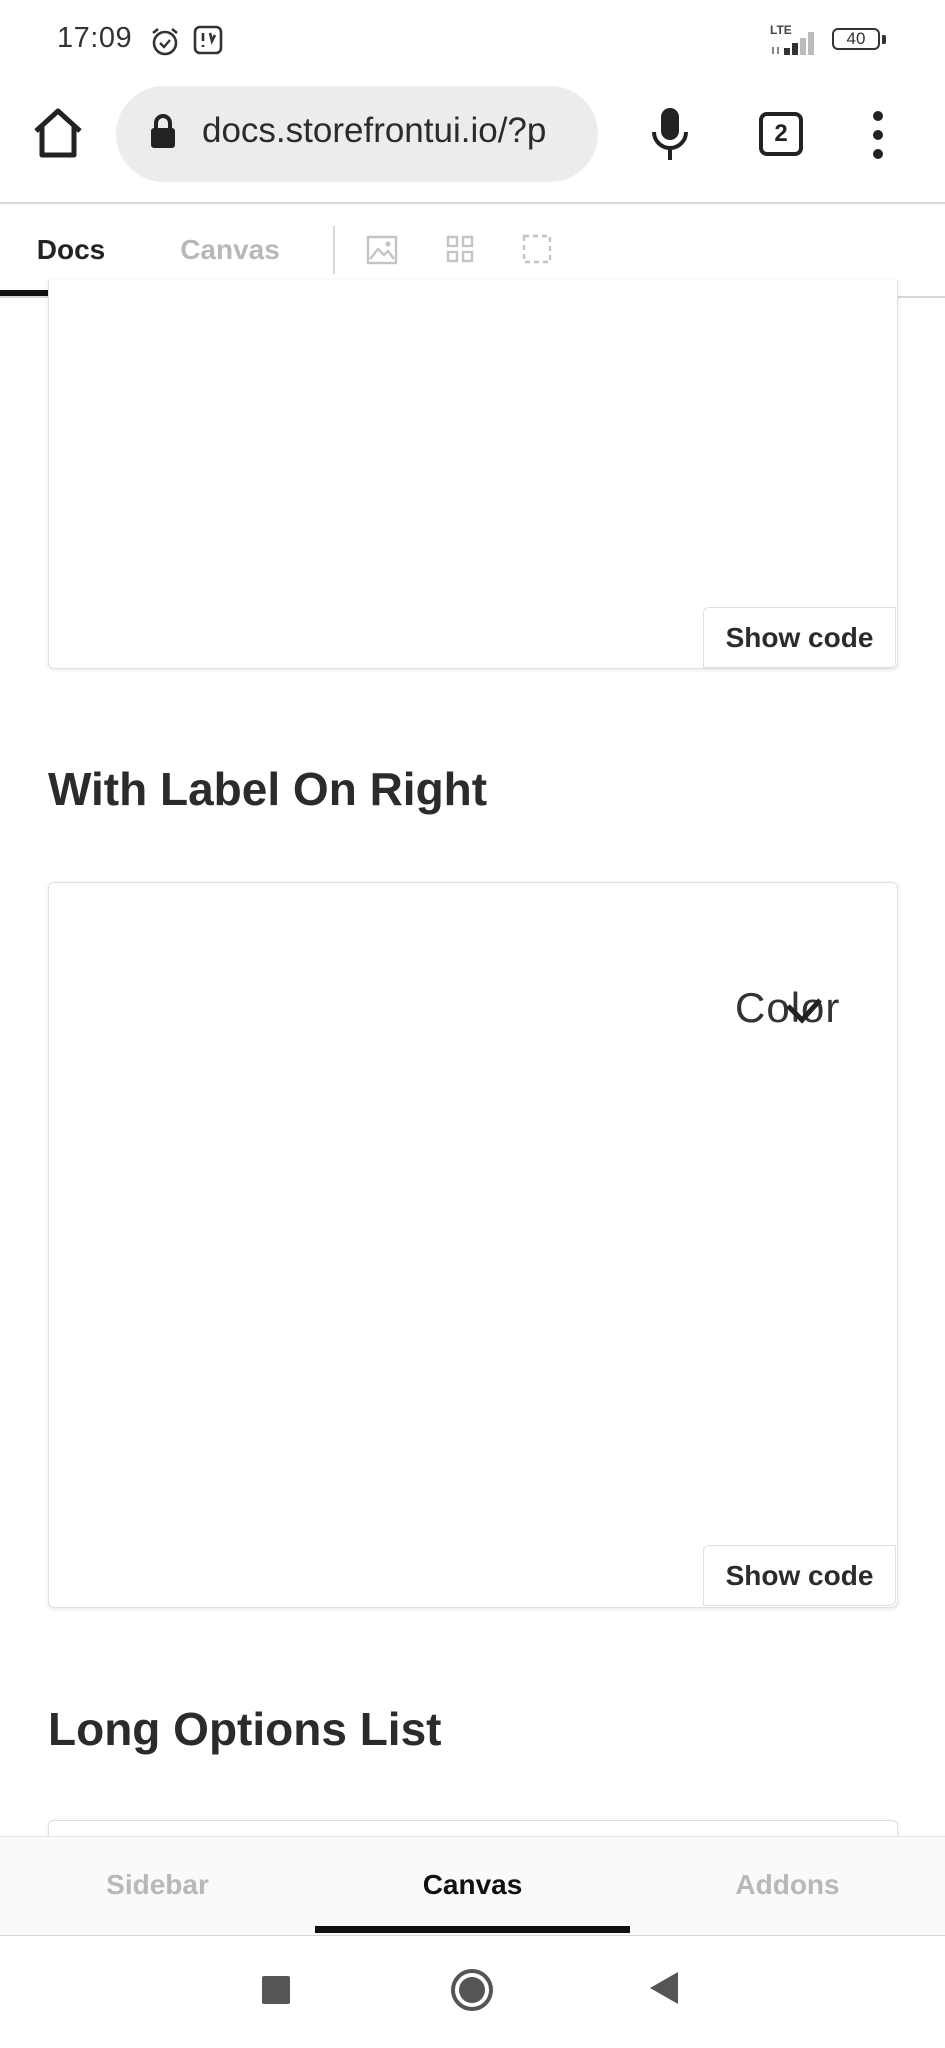  Describe the element at coordinates (165, 41) in the screenshot. I see `alarm-icon` at that location.